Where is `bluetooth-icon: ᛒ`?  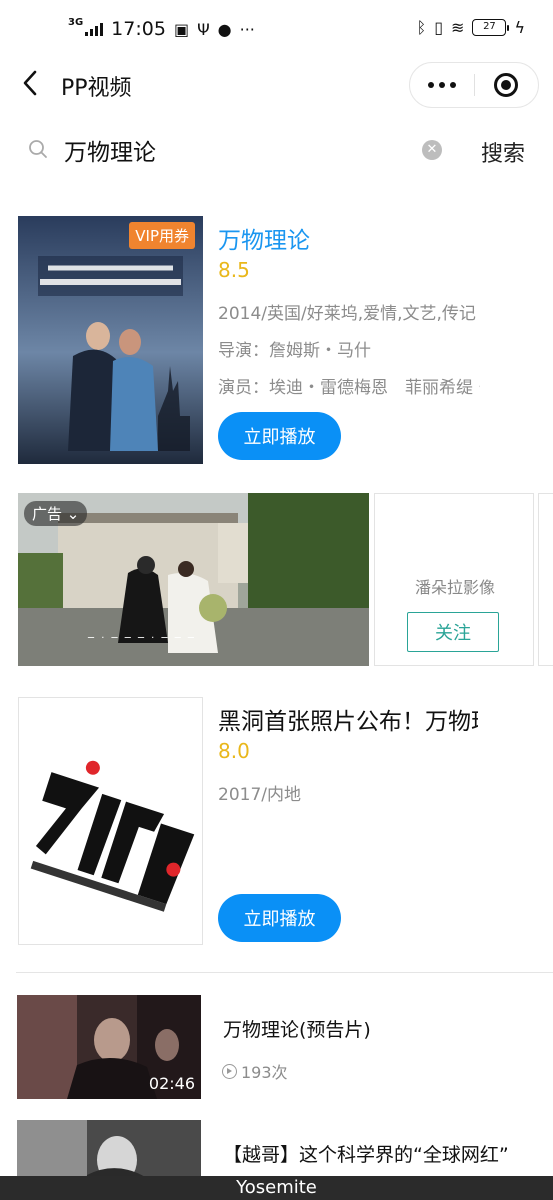
bluetooth-icon: ᛒ is located at coordinates (421, 27).